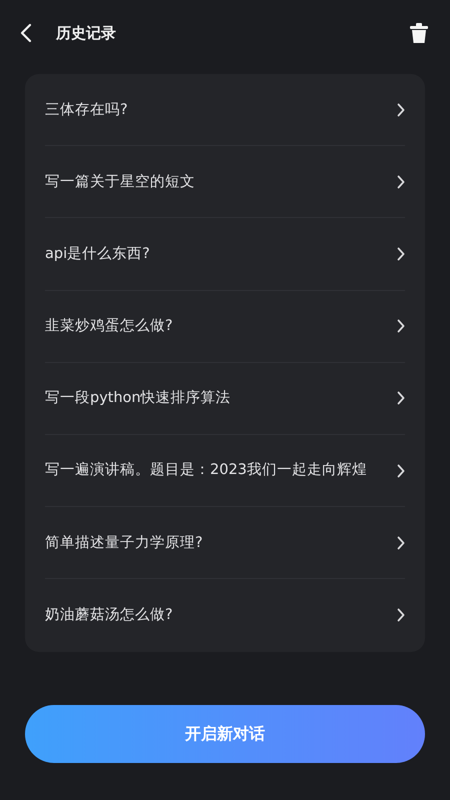  Describe the element at coordinates (86, 33) in the screenshot. I see `page-title: 历史记录` at that location.